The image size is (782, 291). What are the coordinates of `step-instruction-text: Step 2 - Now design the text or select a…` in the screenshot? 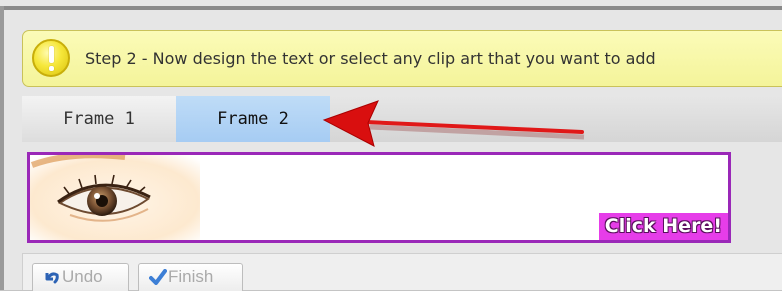 It's located at (370, 58).